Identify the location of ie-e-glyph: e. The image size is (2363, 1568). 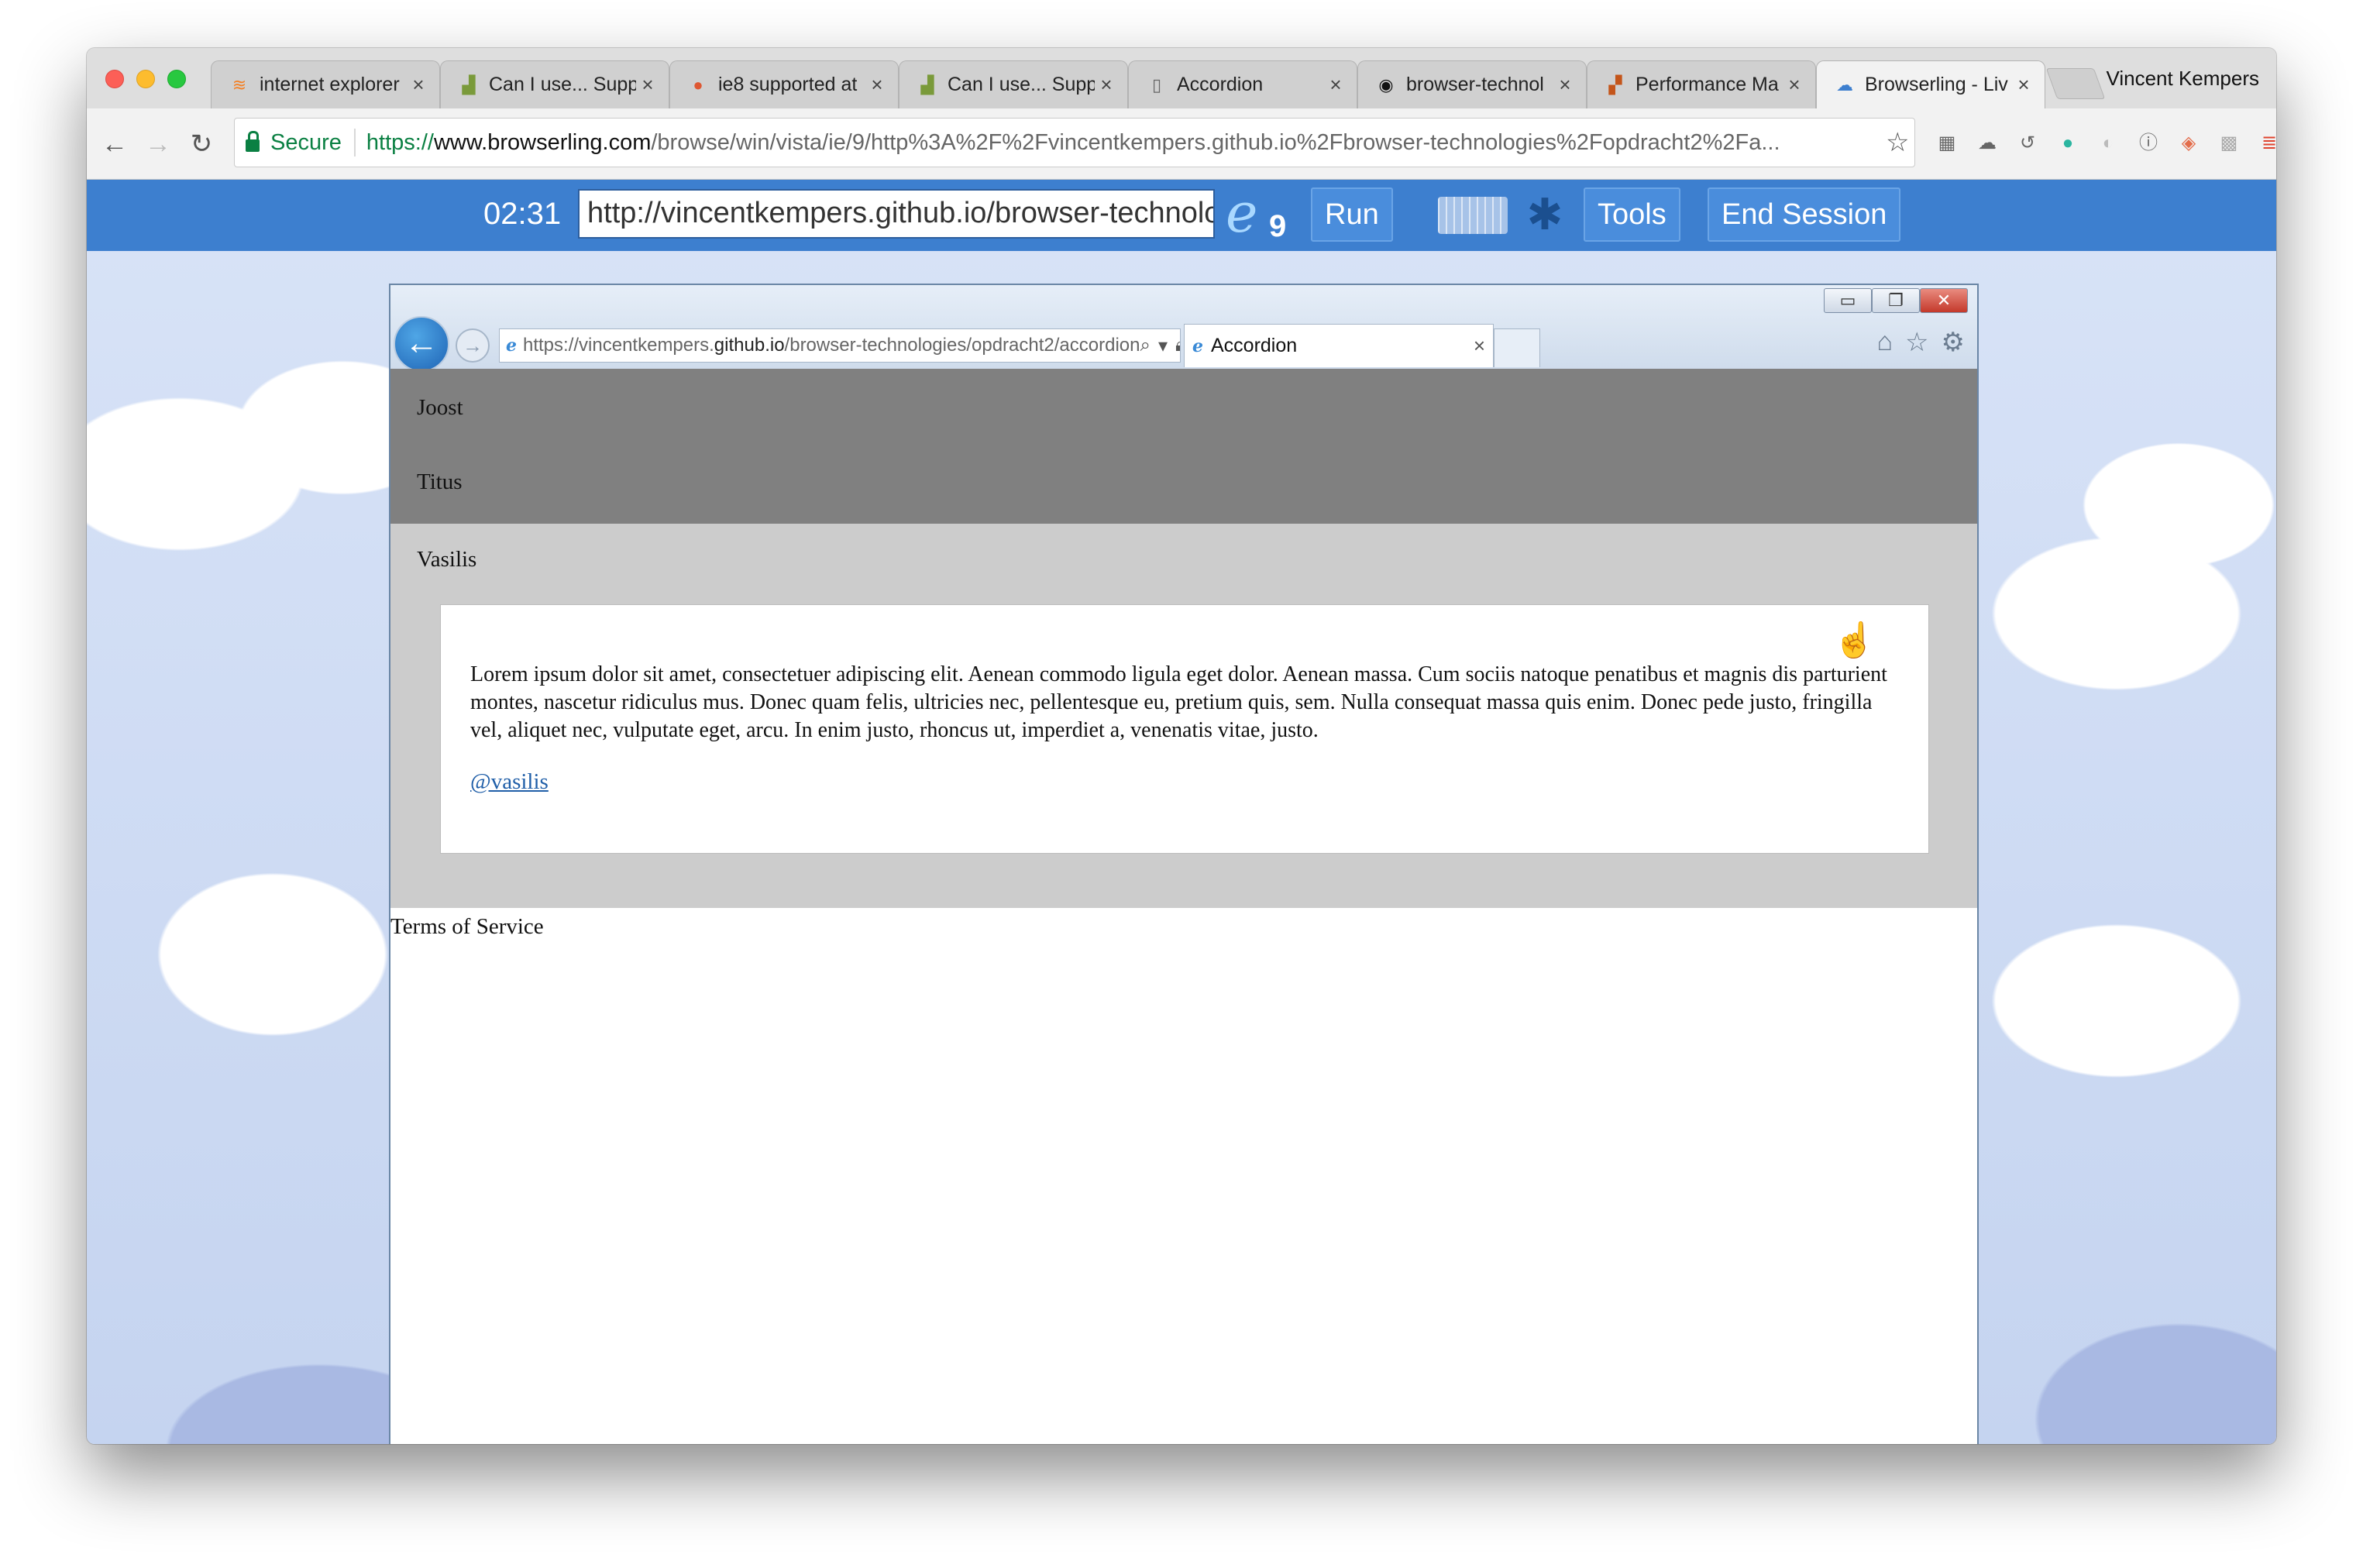
(1242, 213).